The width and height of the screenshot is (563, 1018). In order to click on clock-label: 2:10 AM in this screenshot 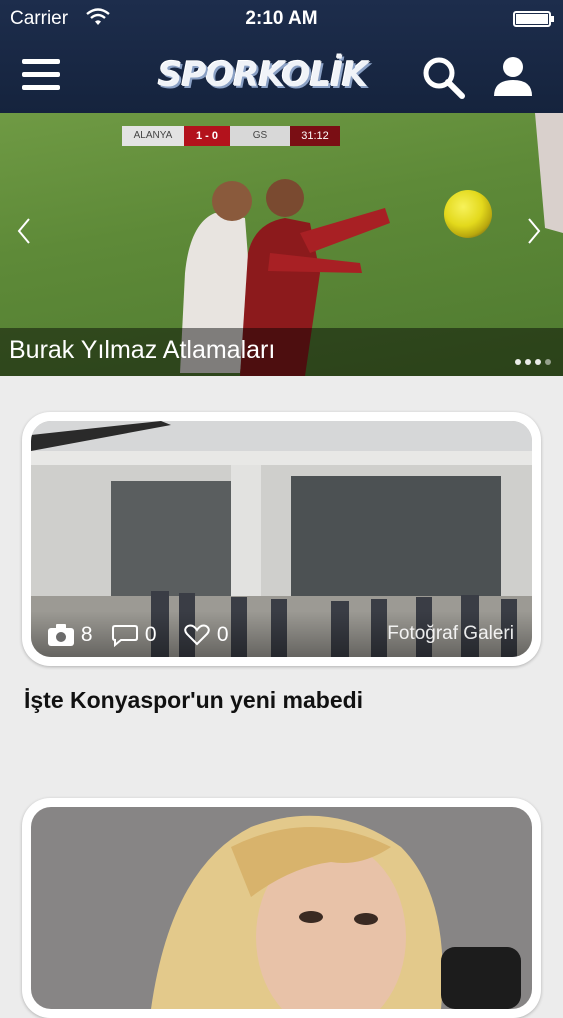, I will do `click(281, 18)`.